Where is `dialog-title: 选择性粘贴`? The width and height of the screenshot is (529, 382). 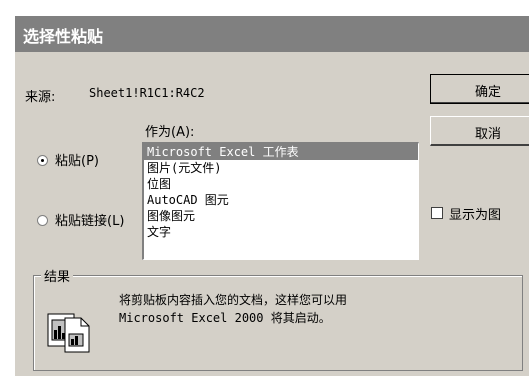 dialog-title: 选择性粘贴 is located at coordinates (63, 36).